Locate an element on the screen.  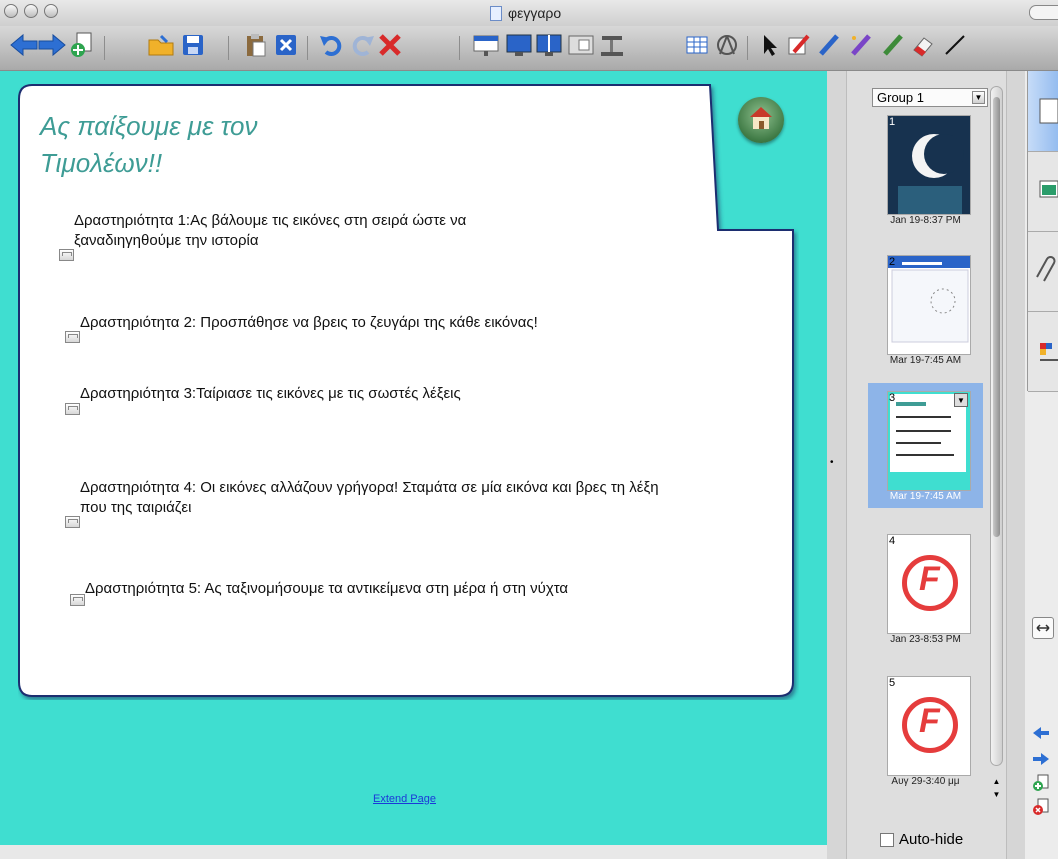
side-tabs is located at coordinates (1042, 231).